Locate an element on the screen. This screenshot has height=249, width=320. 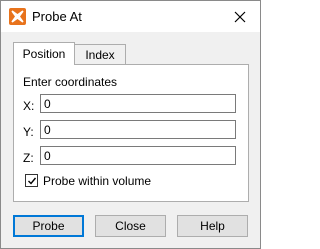
close-window-button is located at coordinates (240, 17).